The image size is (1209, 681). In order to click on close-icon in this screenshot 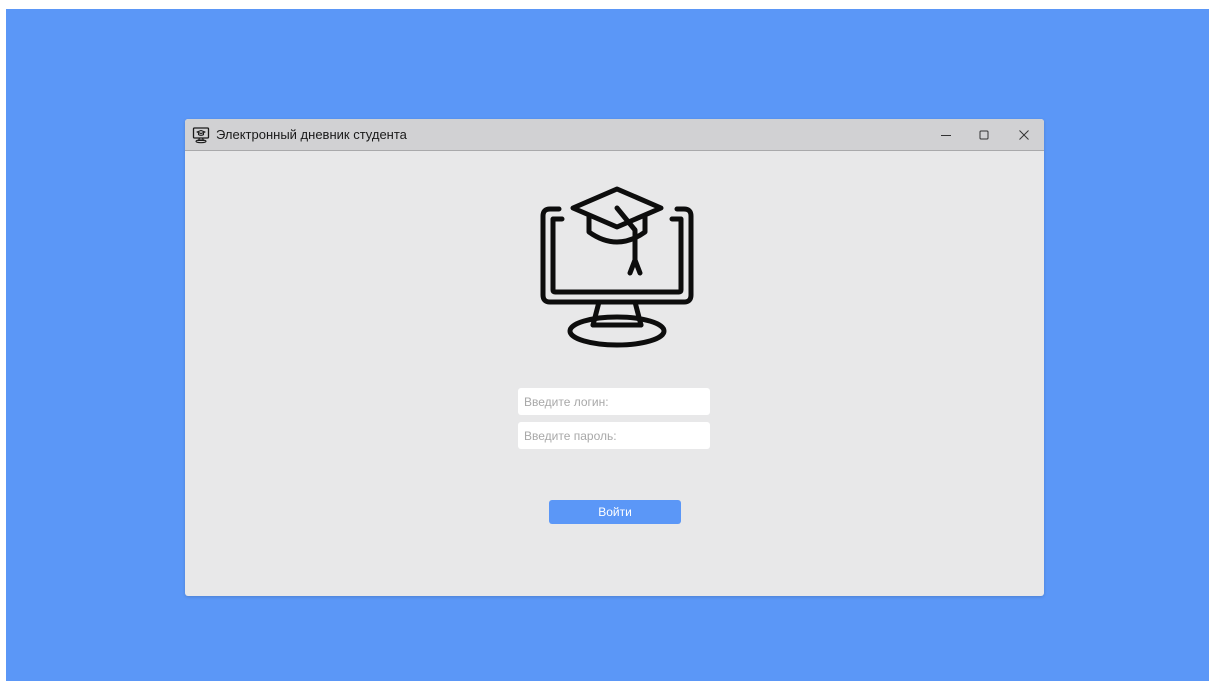, I will do `click(1024, 134)`.